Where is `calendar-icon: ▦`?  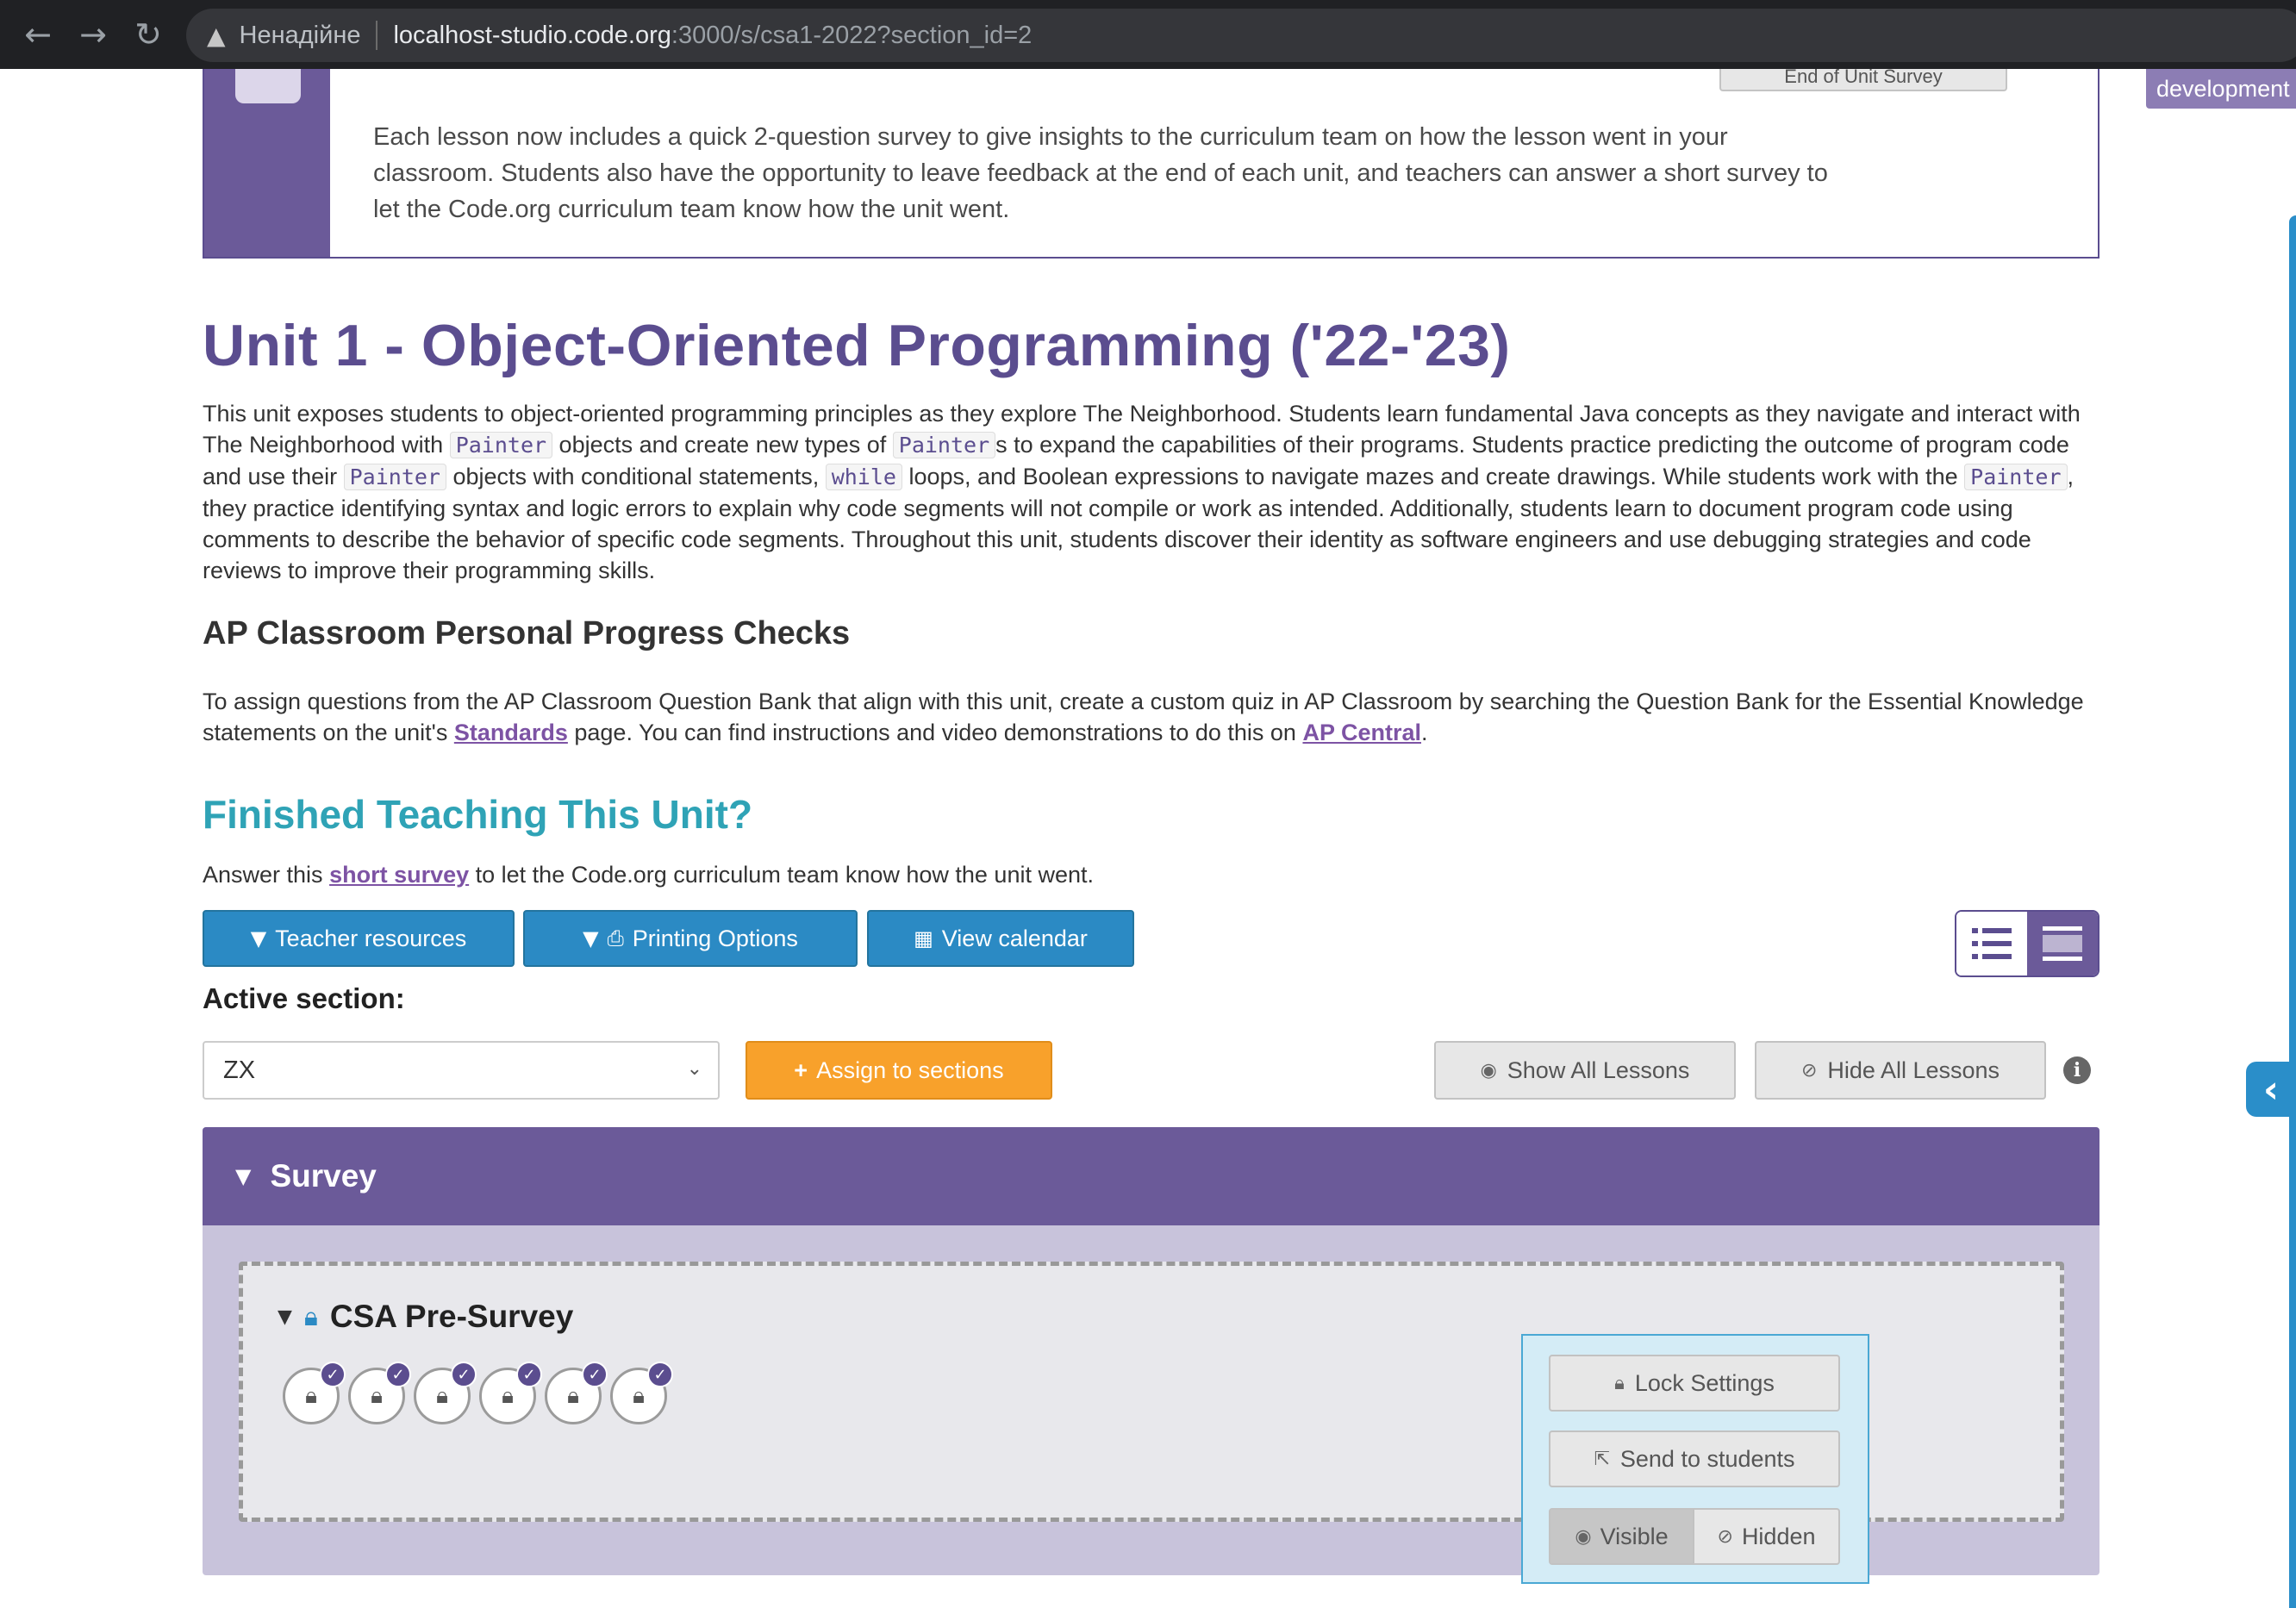 calendar-icon: ▦ is located at coordinates (923, 938).